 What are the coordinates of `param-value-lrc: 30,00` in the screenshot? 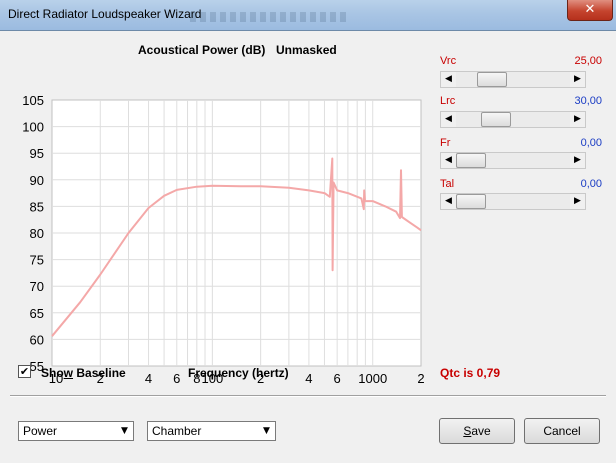 It's located at (588, 101).